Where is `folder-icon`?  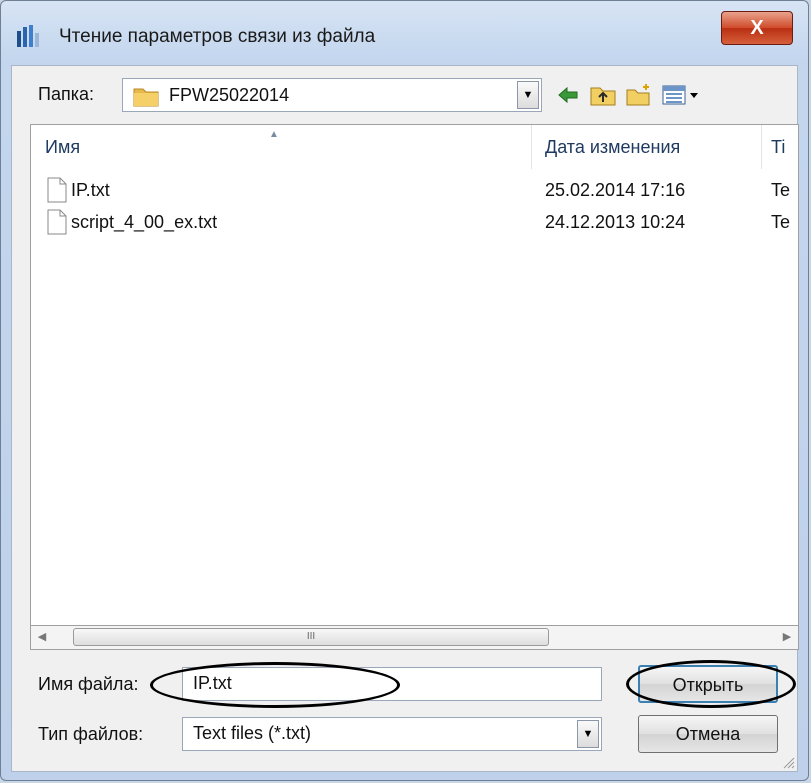
folder-icon is located at coordinates (146, 97).